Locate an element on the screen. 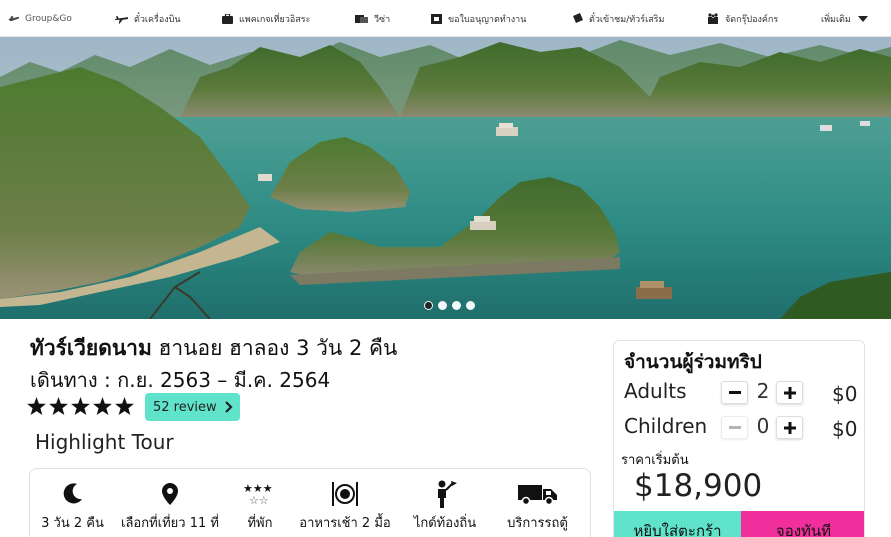 This screenshot has height=537, width=891. moon-icon is located at coordinates (72, 493).